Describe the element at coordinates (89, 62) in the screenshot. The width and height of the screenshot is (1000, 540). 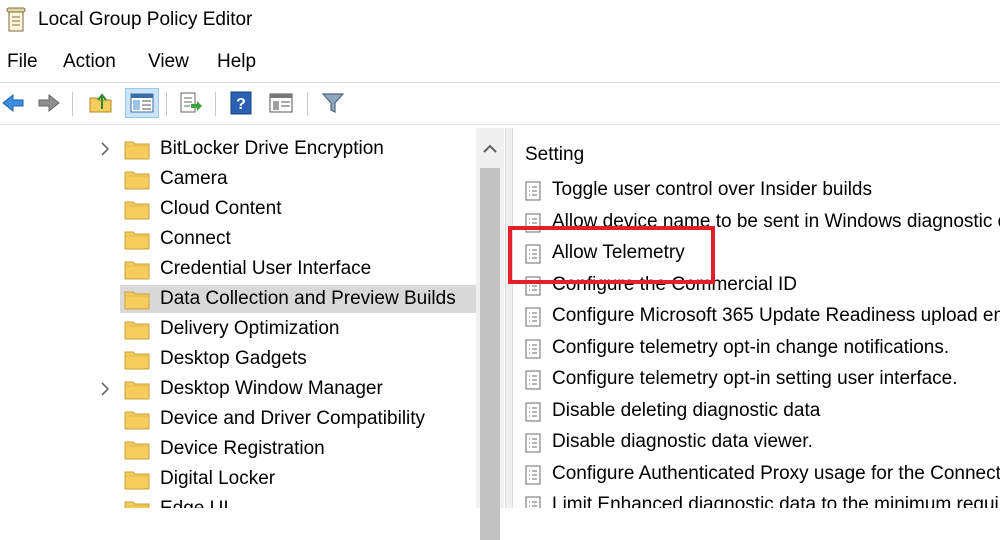
I see `menu-action: Action` at that location.